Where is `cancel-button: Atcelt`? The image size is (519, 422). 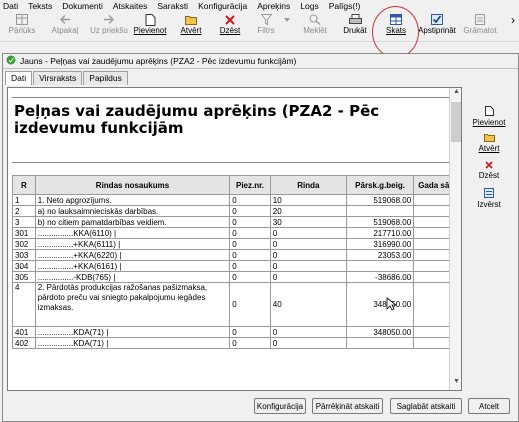 cancel-button: Atcelt is located at coordinates (489, 406).